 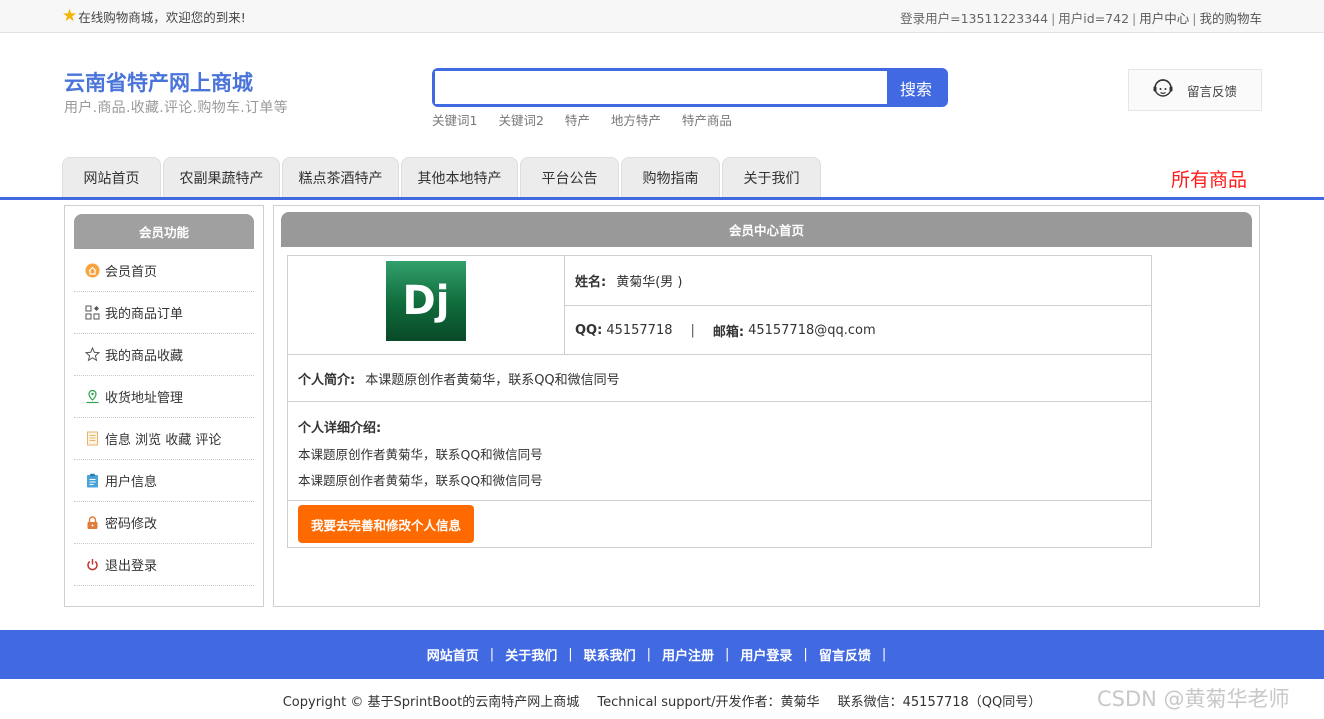 I want to click on footer-link-login: 用户登录, so click(x=766, y=654).